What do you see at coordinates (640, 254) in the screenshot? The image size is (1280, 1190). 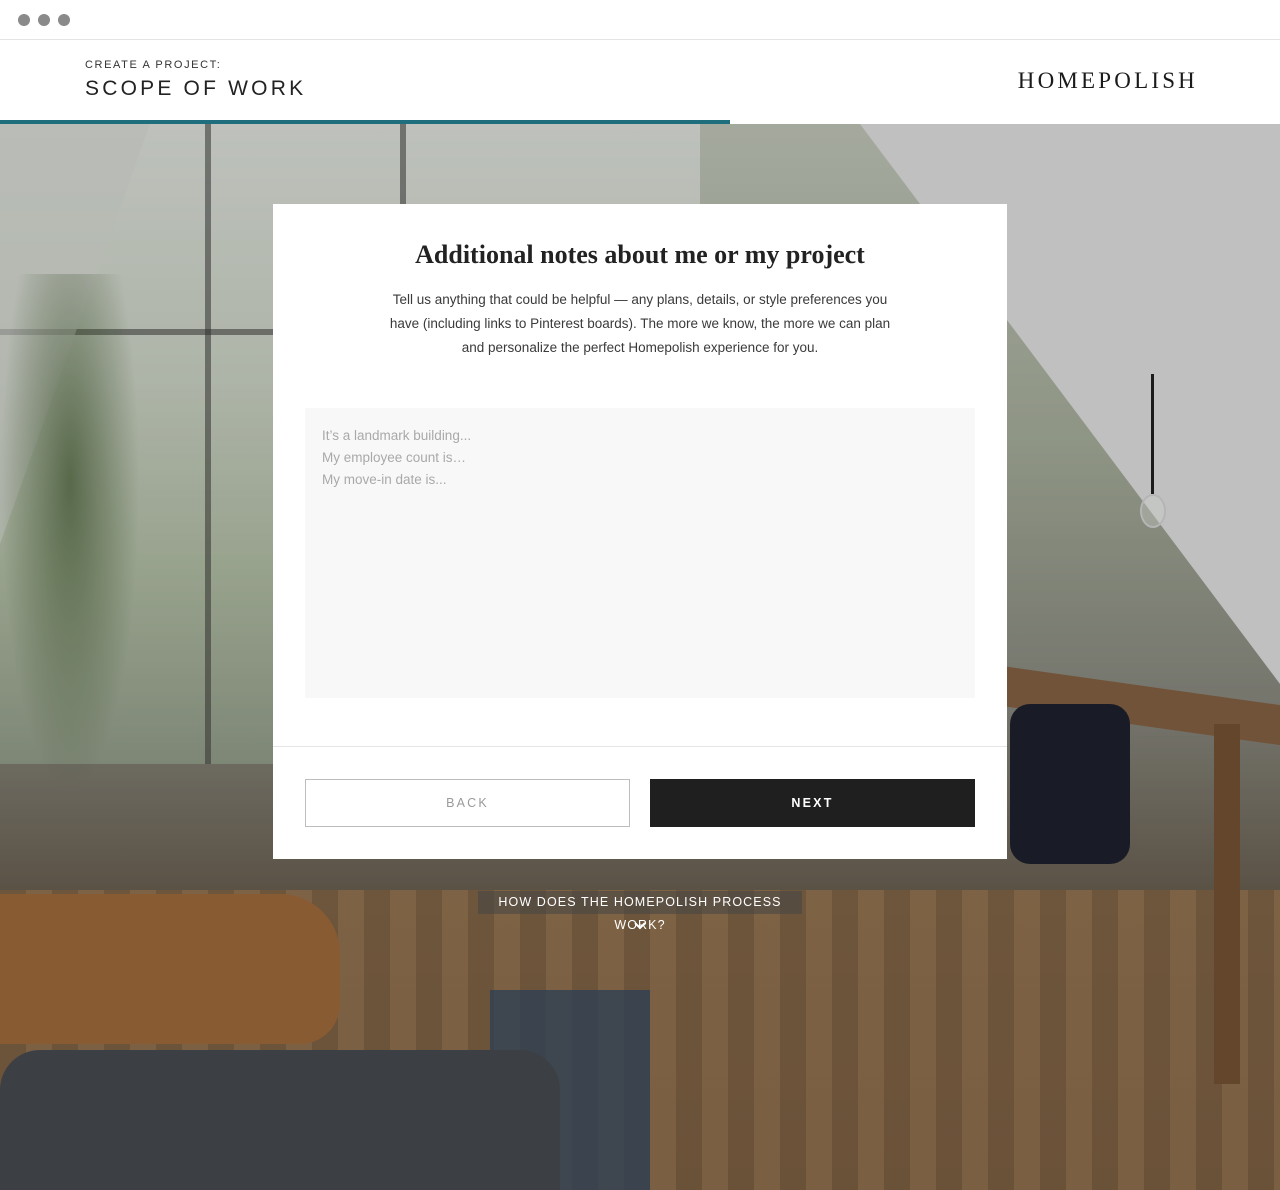 I see `card-title: Additional notes about me or my project` at bounding box center [640, 254].